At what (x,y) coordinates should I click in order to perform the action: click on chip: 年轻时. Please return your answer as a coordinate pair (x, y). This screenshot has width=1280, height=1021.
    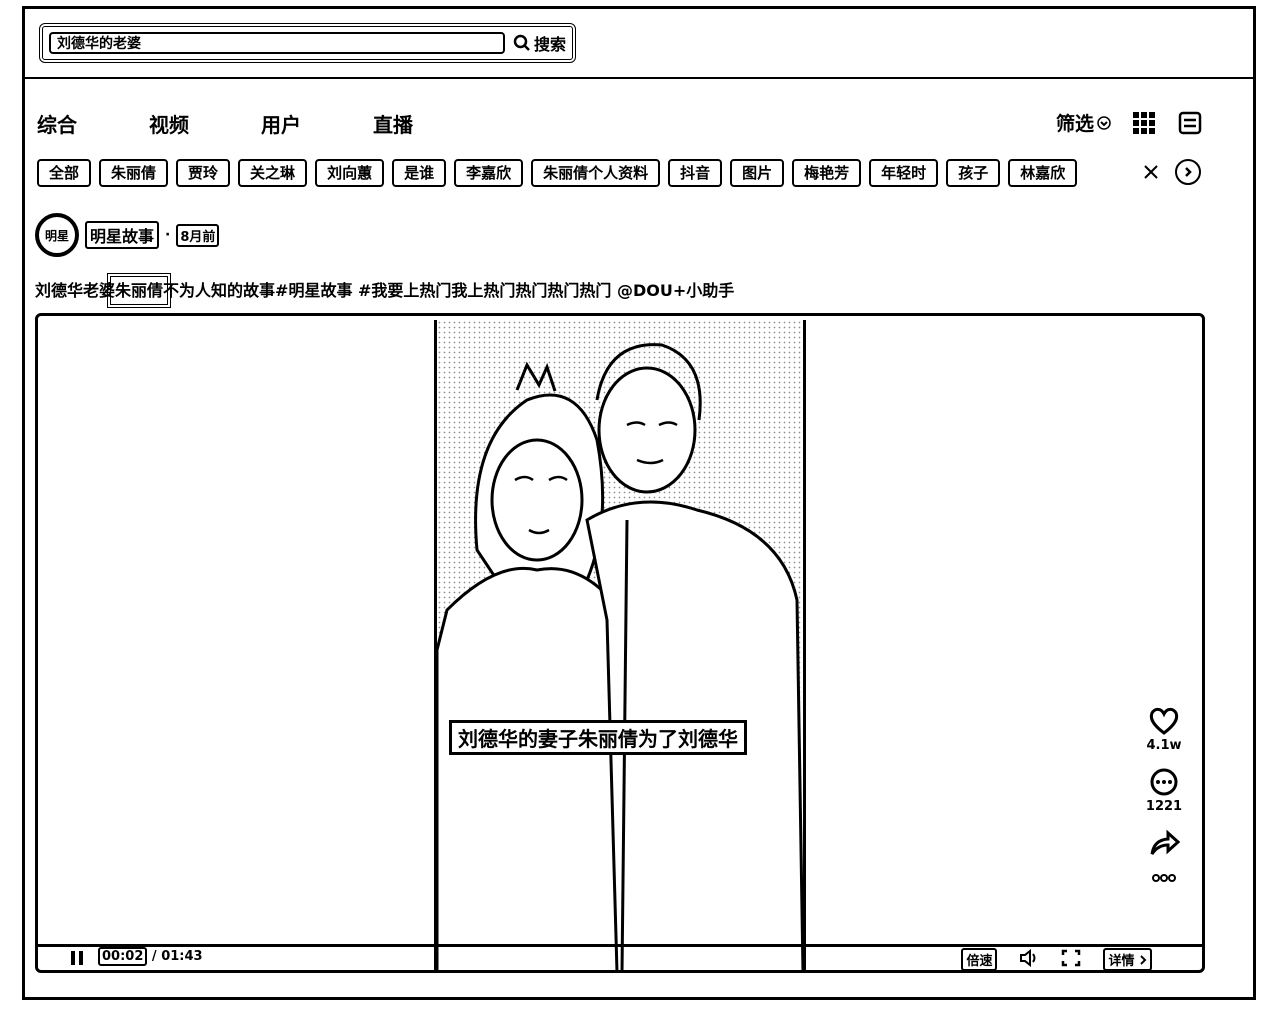
    Looking at the image, I should click on (904, 173).